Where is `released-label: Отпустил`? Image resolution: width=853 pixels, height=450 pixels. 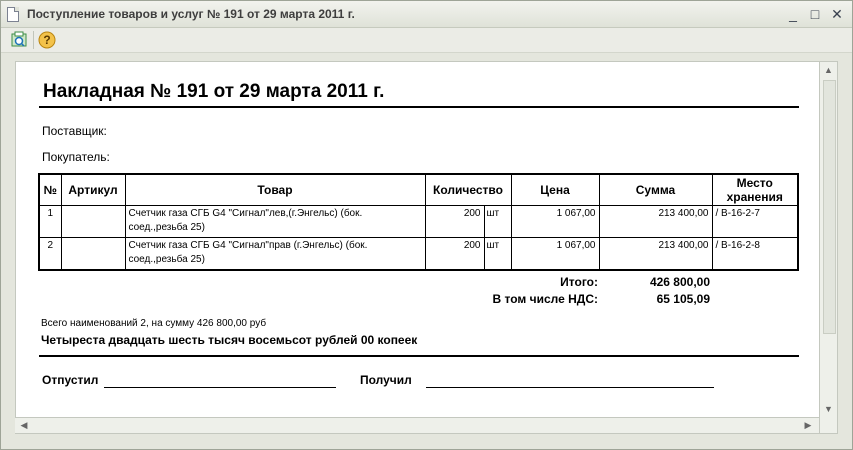
released-label: Отпустил is located at coordinates (70, 380).